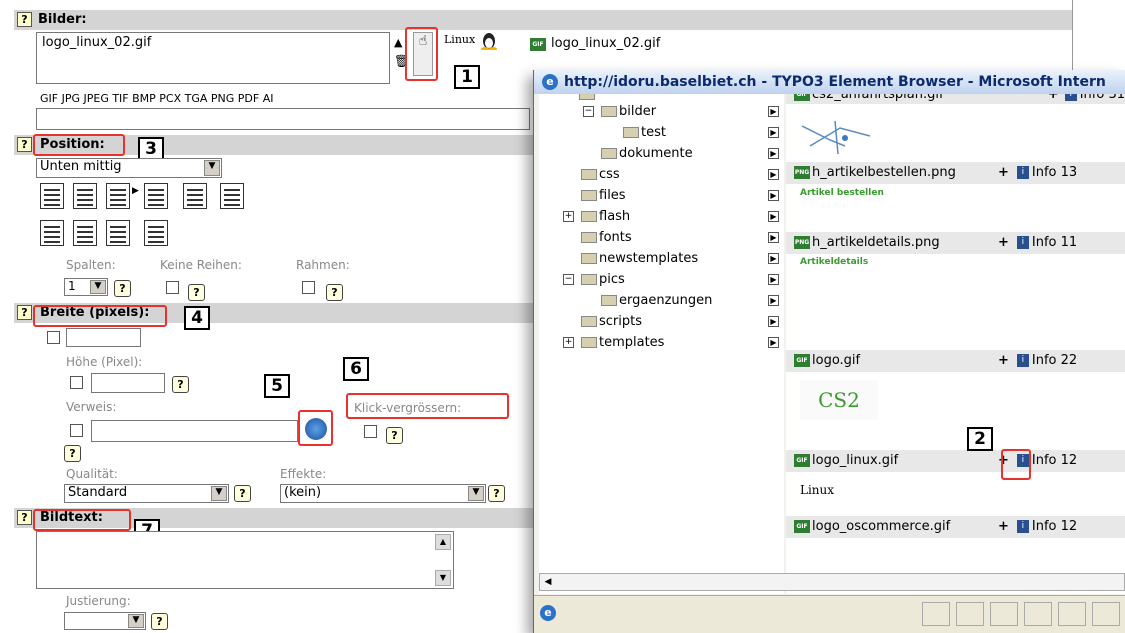 The image size is (1125, 633). Describe the element at coordinates (172, 287) in the screenshot. I see `keine-reihen-checkbox` at that location.